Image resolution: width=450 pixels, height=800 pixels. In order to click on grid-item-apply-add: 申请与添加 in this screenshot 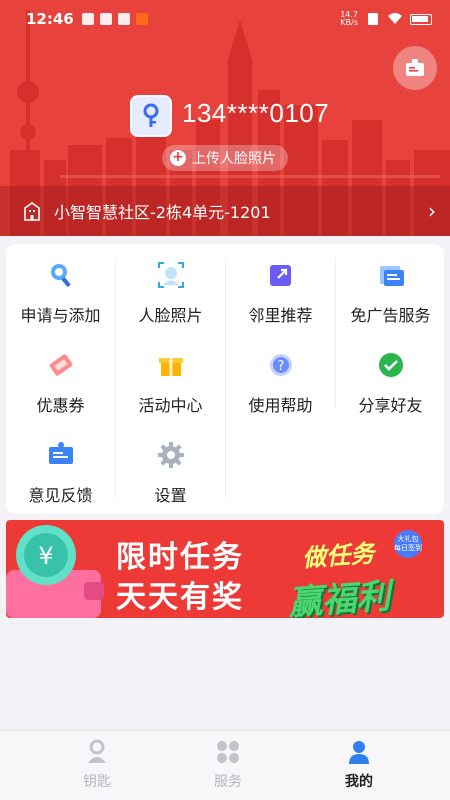, I will do `click(60, 289)`.